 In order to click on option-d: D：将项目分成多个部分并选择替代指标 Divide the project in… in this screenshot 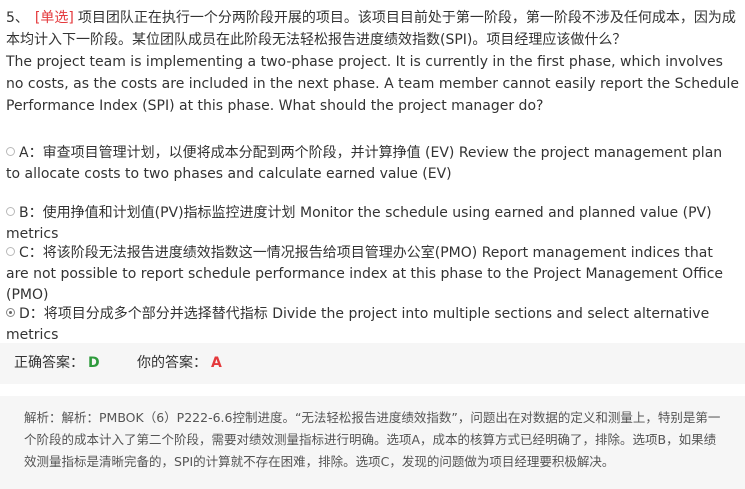, I will do `click(372, 325)`.